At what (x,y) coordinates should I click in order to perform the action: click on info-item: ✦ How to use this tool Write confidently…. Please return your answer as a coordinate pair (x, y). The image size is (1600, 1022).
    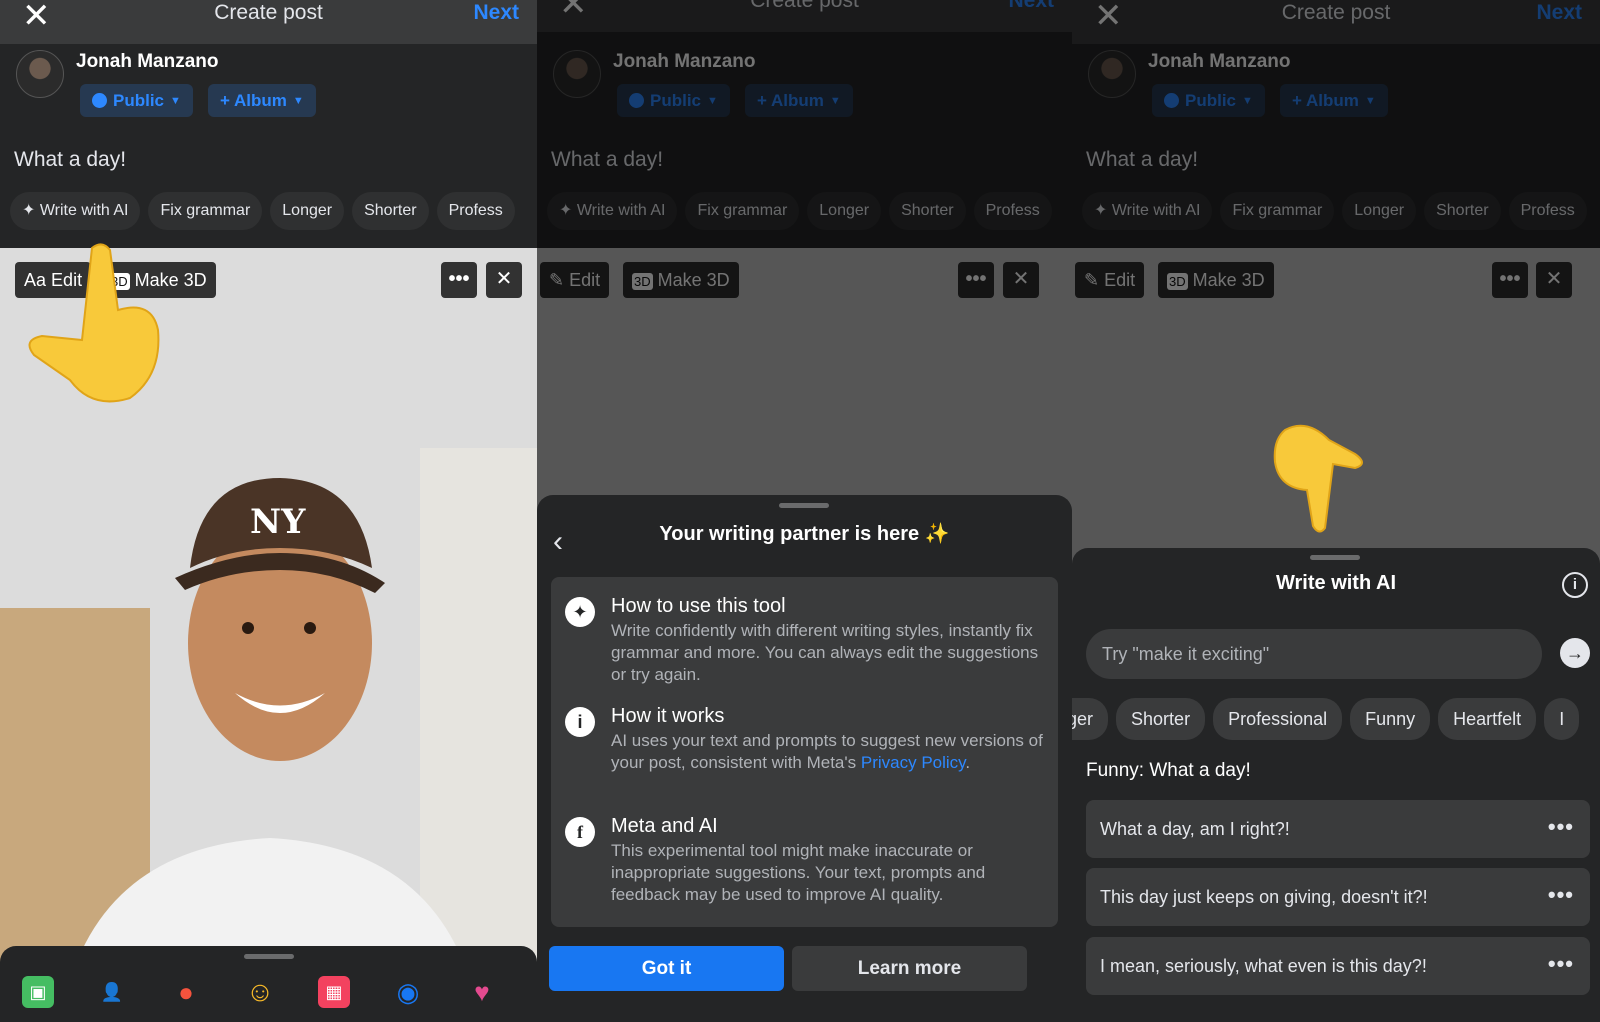
    Looking at the image, I should click on (804, 640).